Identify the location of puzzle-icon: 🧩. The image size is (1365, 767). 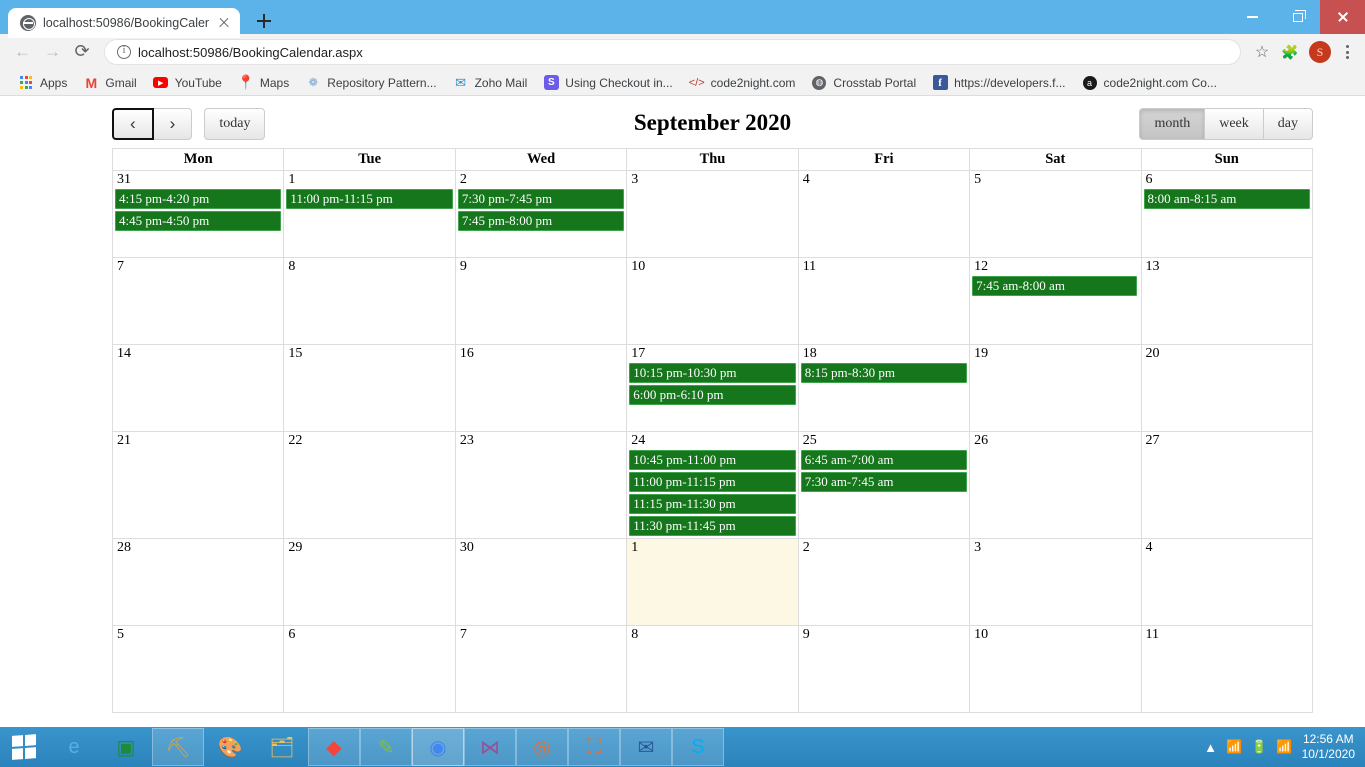
(1290, 52).